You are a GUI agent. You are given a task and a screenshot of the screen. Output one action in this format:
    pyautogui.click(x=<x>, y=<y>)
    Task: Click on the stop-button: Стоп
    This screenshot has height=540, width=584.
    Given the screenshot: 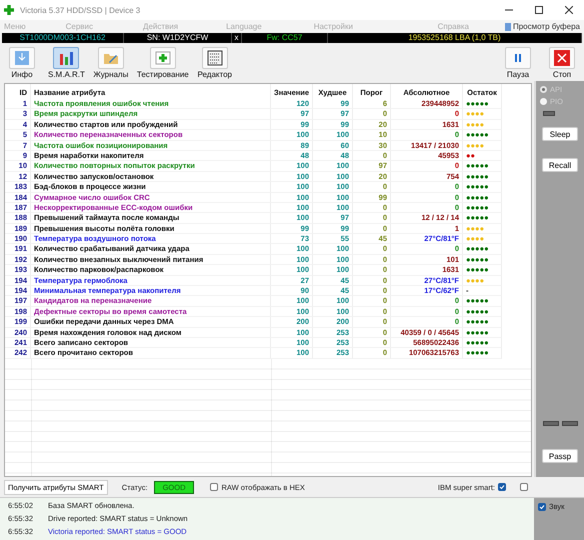 What is the action you would take?
    pyautogui.click(x=562, y=63)
    